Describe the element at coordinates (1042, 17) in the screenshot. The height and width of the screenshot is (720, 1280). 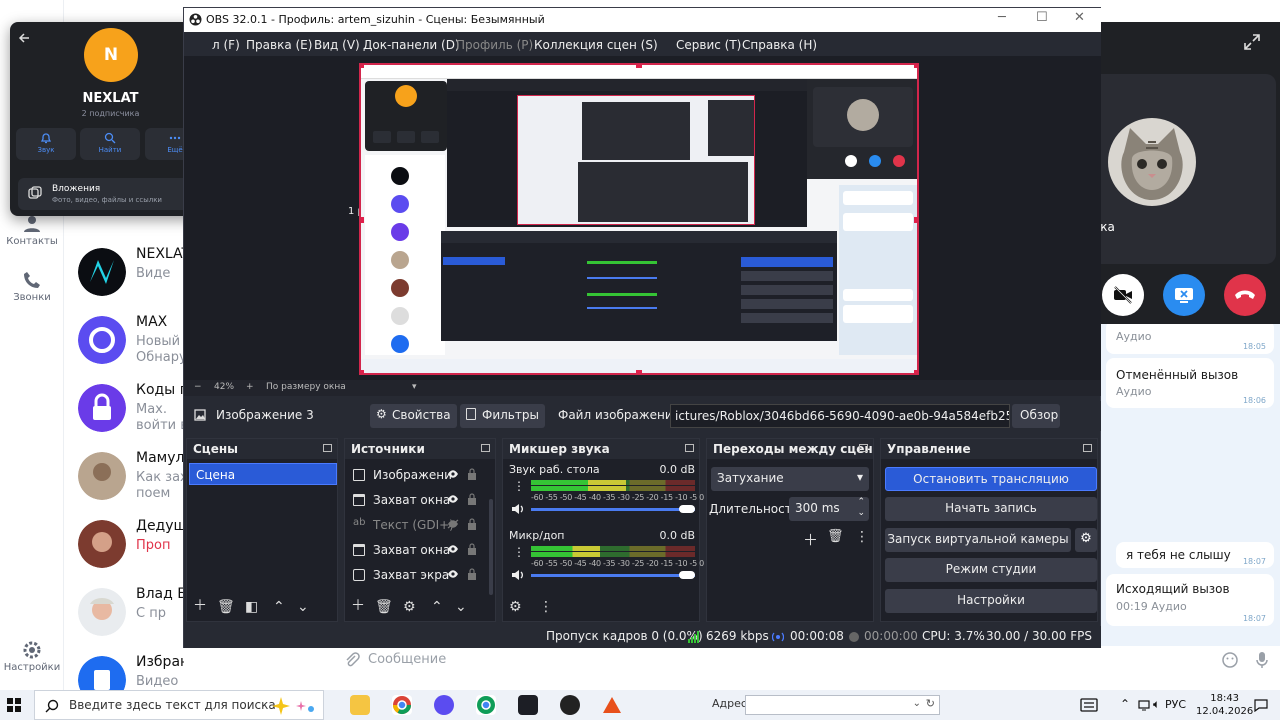
I see `maximize-button: ☐` at that location.